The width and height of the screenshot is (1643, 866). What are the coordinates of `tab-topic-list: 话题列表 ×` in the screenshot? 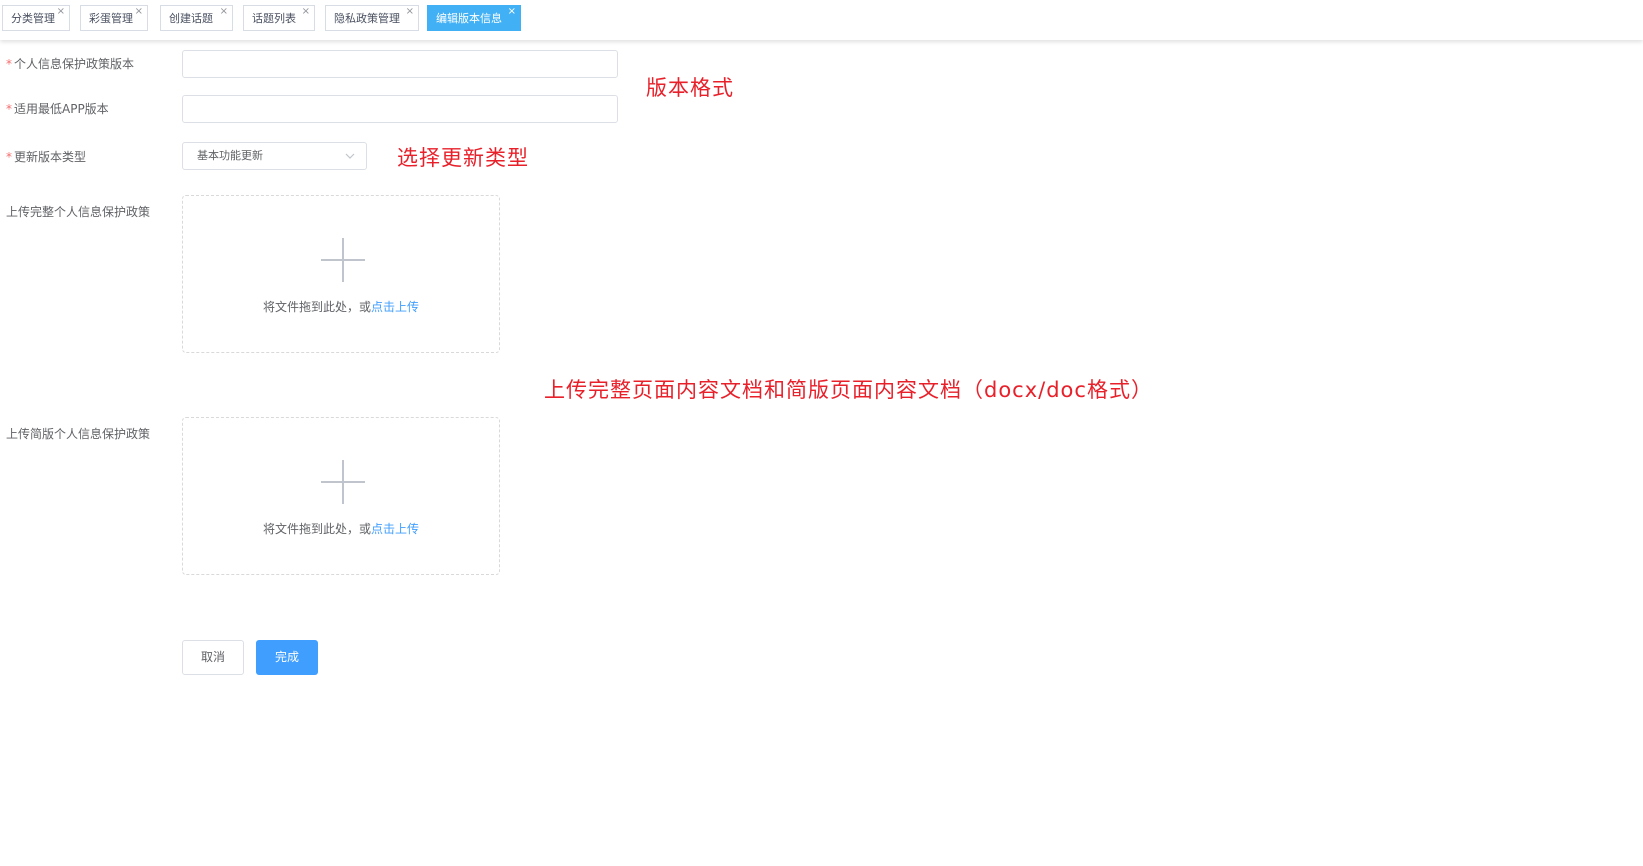 It's located at (279, 18).